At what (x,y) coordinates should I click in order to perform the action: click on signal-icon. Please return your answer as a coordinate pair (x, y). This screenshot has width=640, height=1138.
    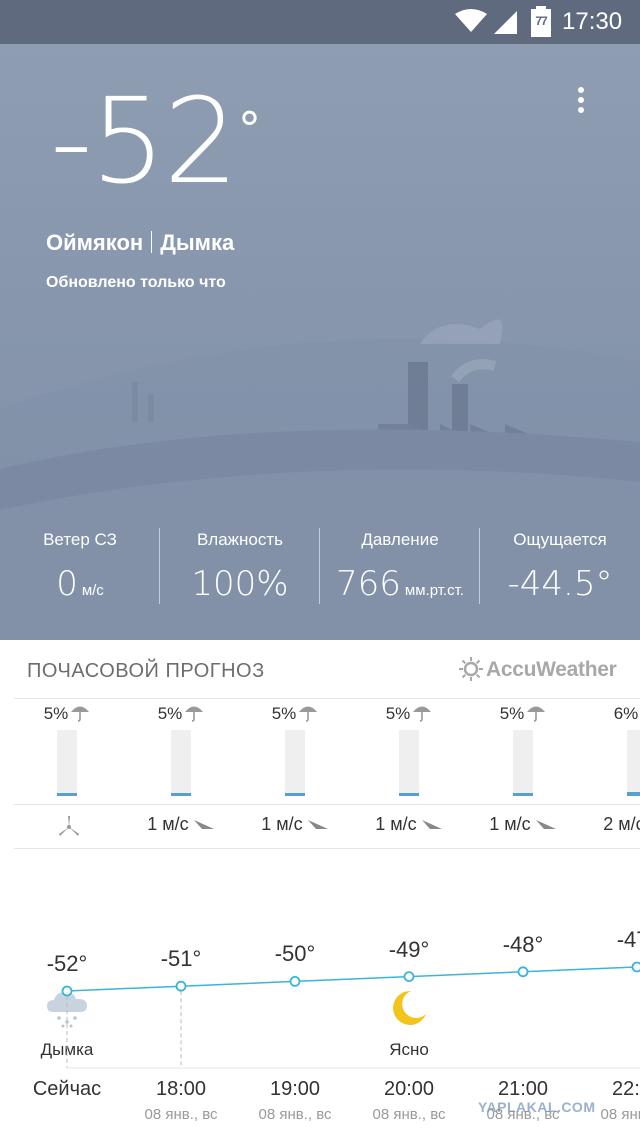
    Looking at the image, I should click on (505, 22).